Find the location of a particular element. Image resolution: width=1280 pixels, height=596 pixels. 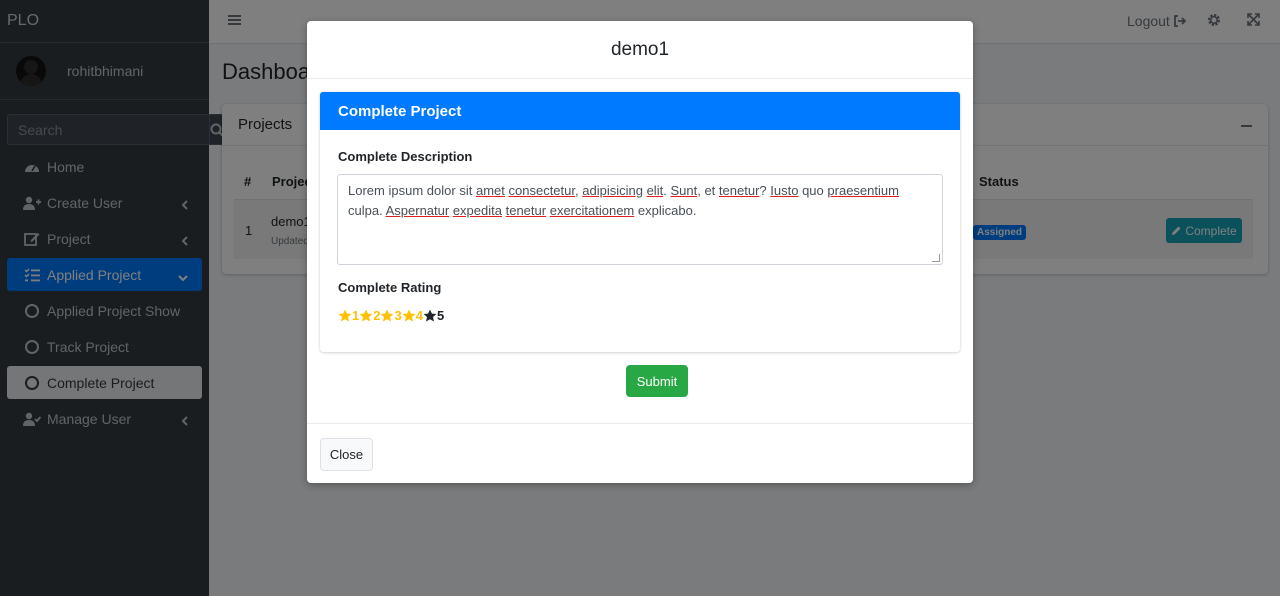

complete-project-card-title: Complete Project is located at coordinates (640, 111).